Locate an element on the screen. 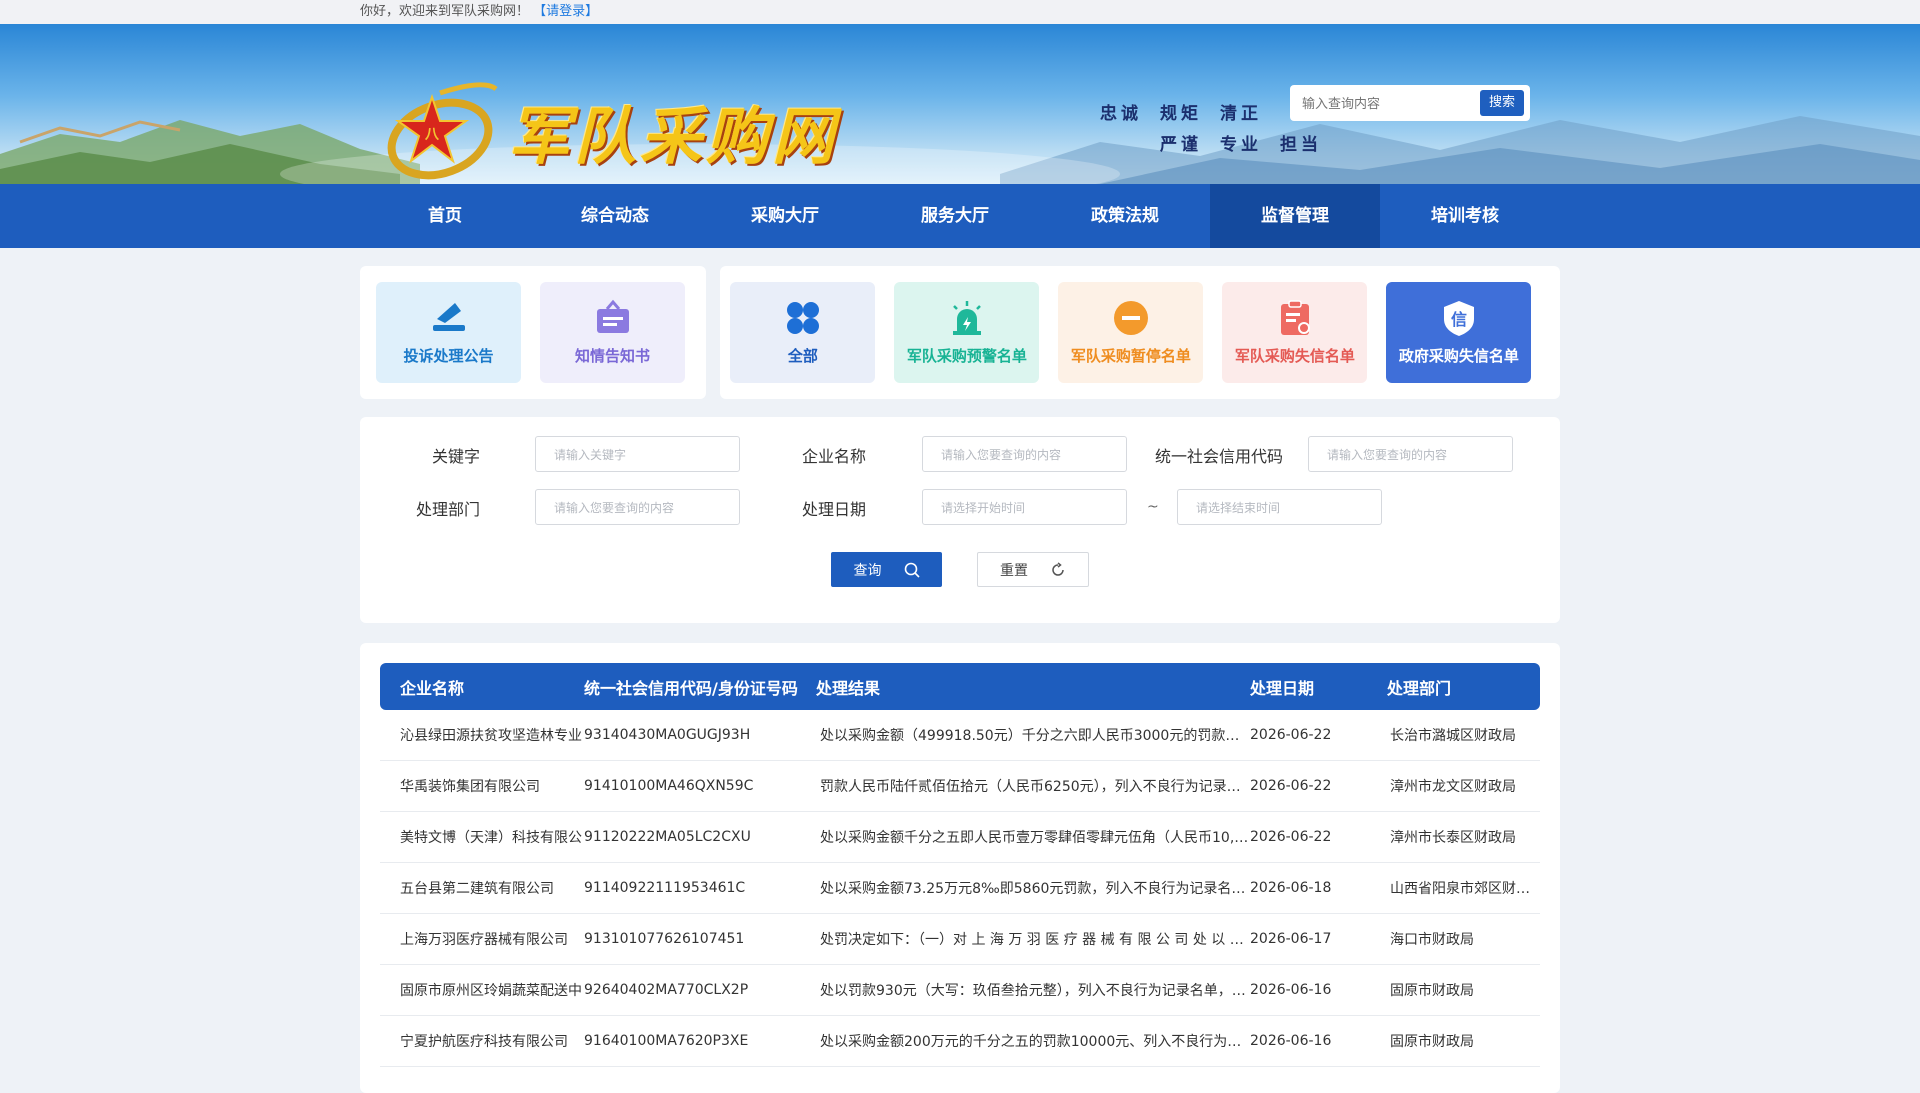  tile-gov-dishonest-list: 信 政府采购失信名单 is located at coordinates (1459, 332).